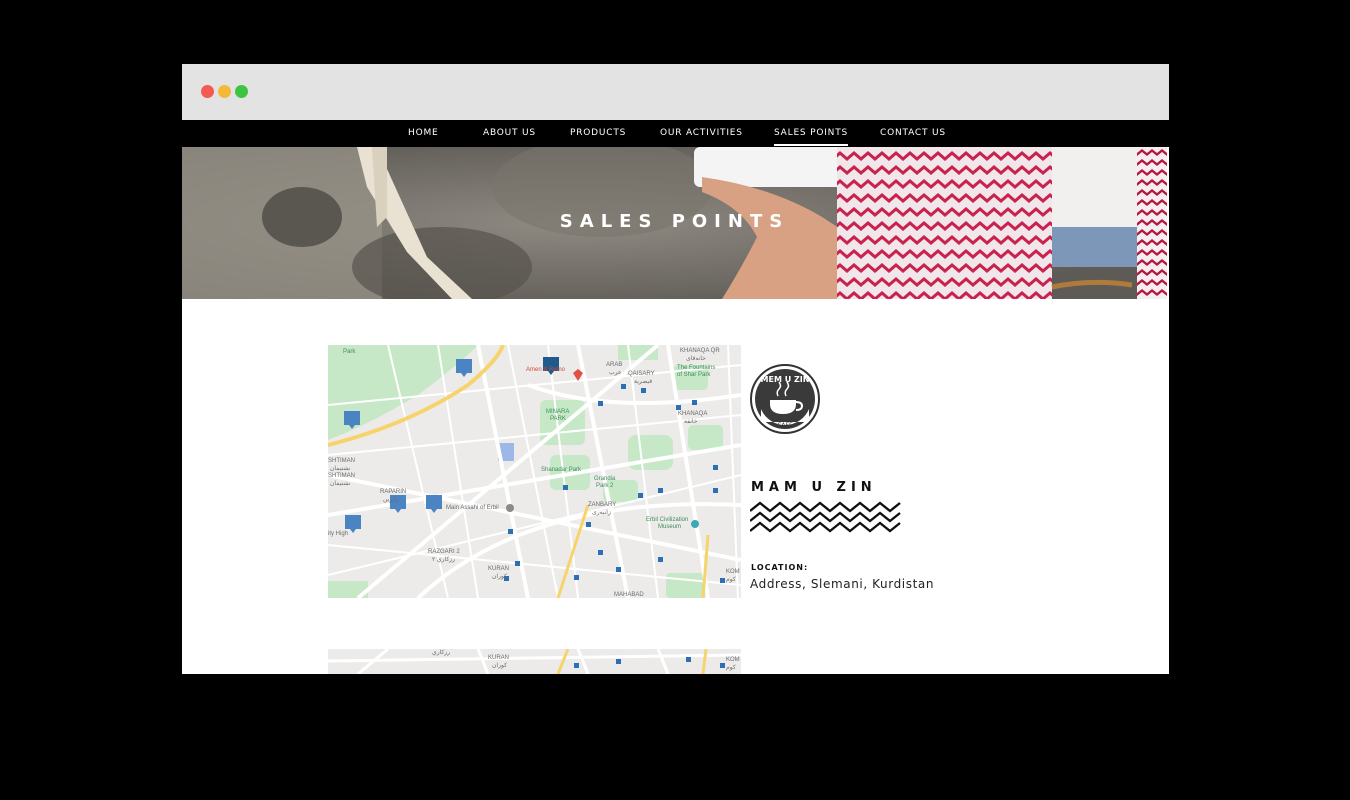 The image size is (1350, 800). I want to click on store-name: MAM U ZIN, so click(814, 487).